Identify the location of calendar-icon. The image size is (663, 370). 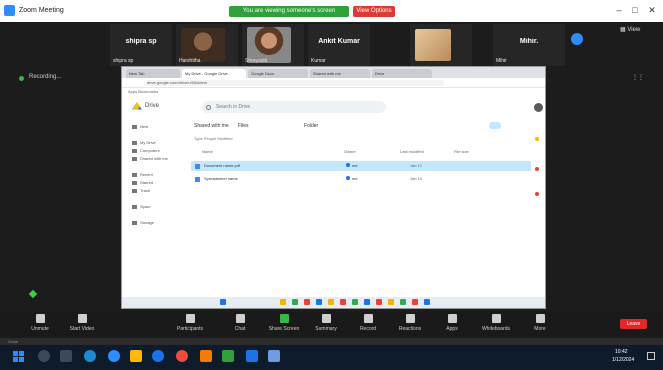
(537, 169).